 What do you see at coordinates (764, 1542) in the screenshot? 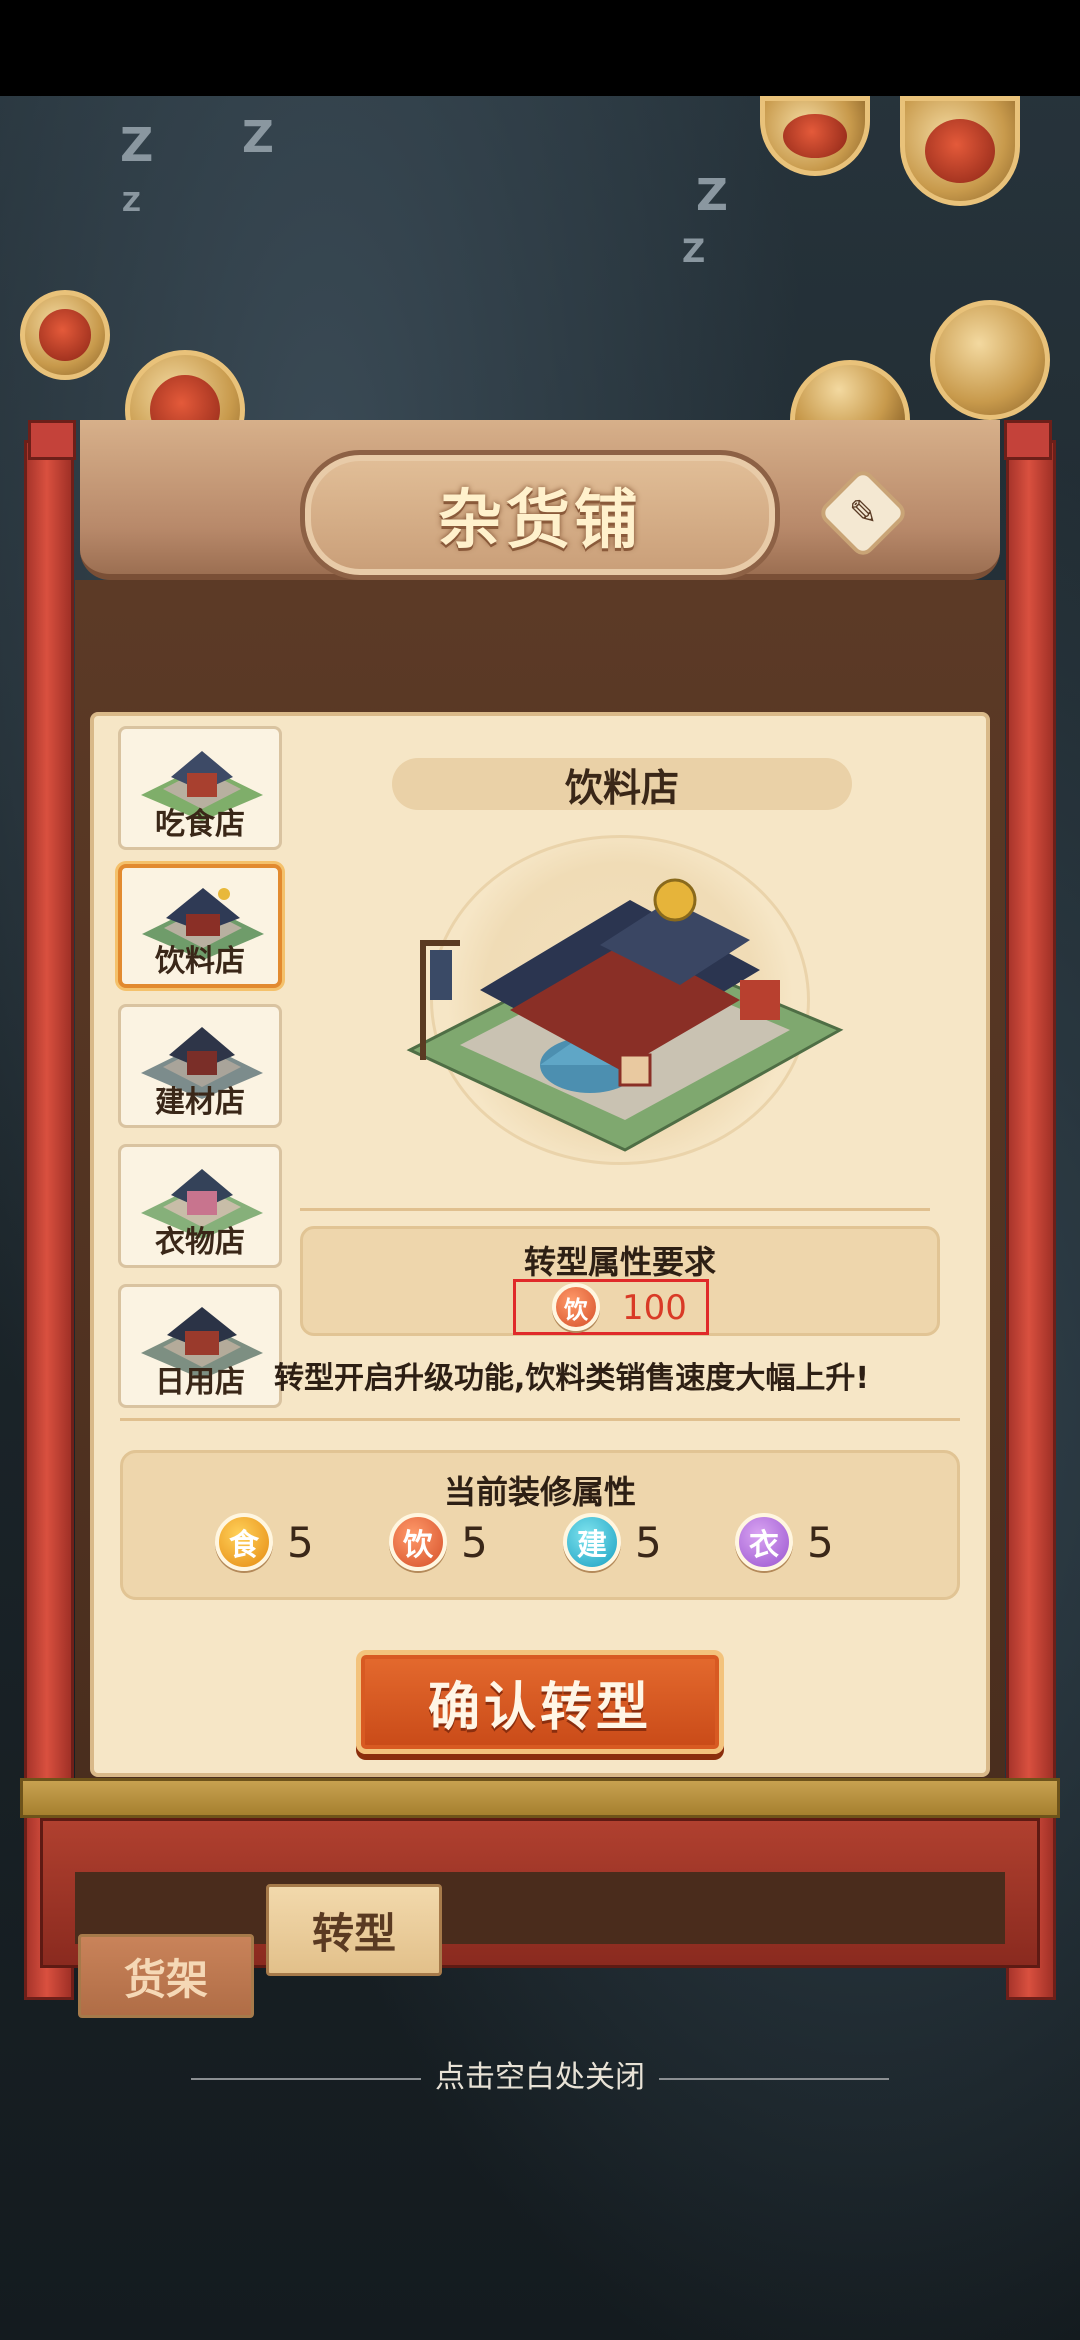
I see `clothing-attribute-icon: 衣` at bounding box center [764, 1542].